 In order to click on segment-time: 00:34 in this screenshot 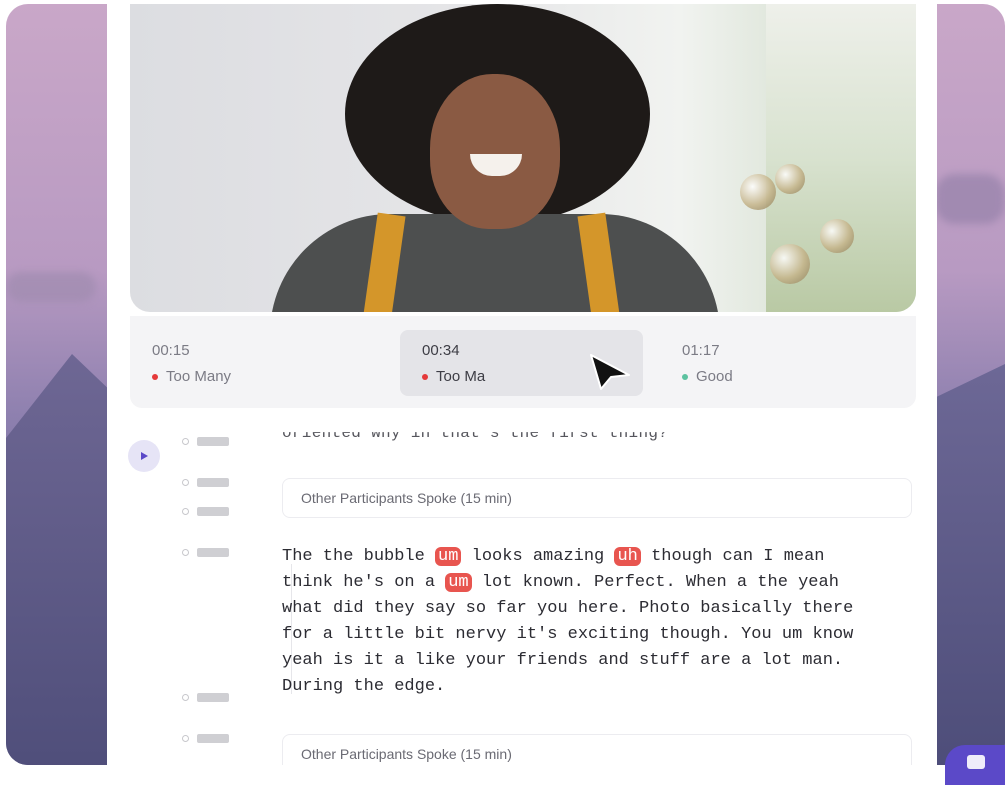, I will do `click(441, 350)`.